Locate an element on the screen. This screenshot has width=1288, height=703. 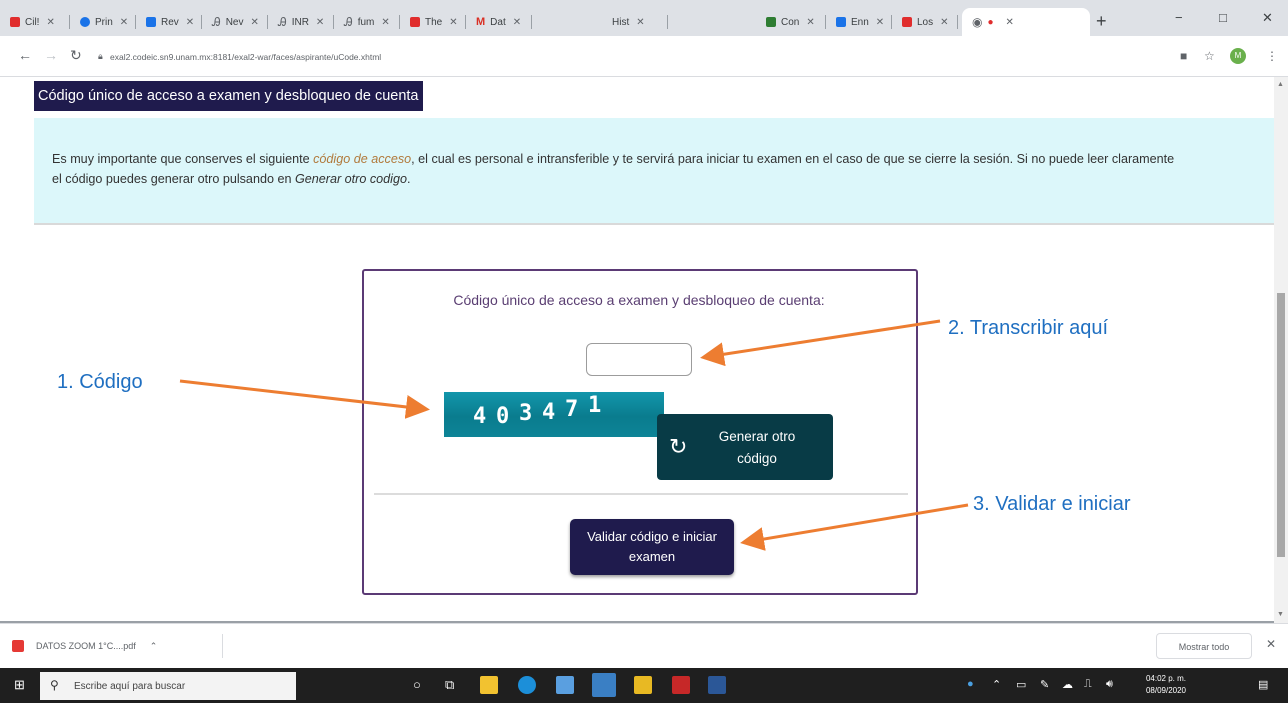
taskbar-search-placeholder: Escribe aquí para buscar is located at coordinates (130, 686).